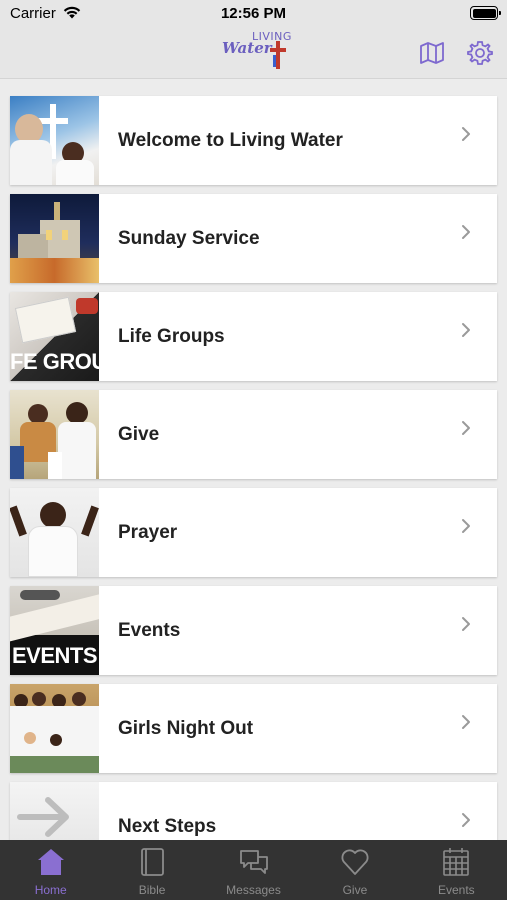  I want to click on status-bar: Carrier 12:56 PM, so click(253, 14).